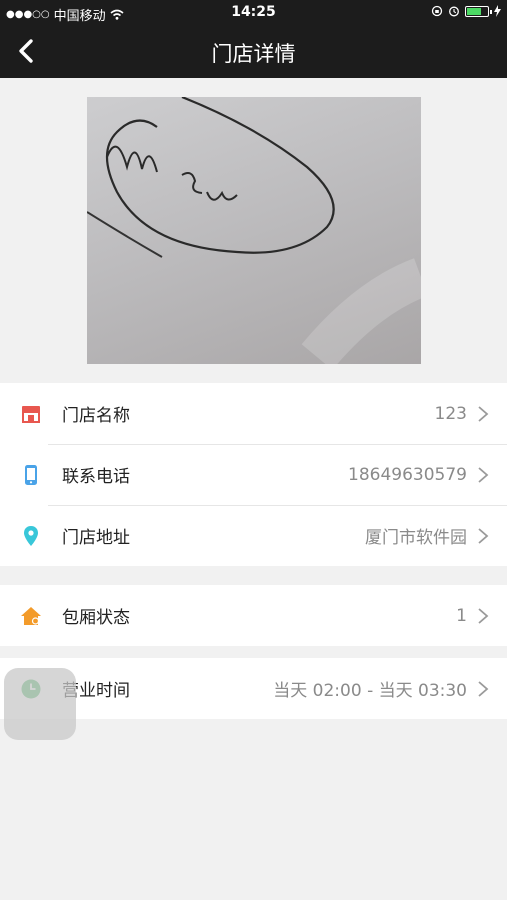 The image size is (507, 900). I want to click on room-status-group: 包厢状态 1, so click(253, 615).